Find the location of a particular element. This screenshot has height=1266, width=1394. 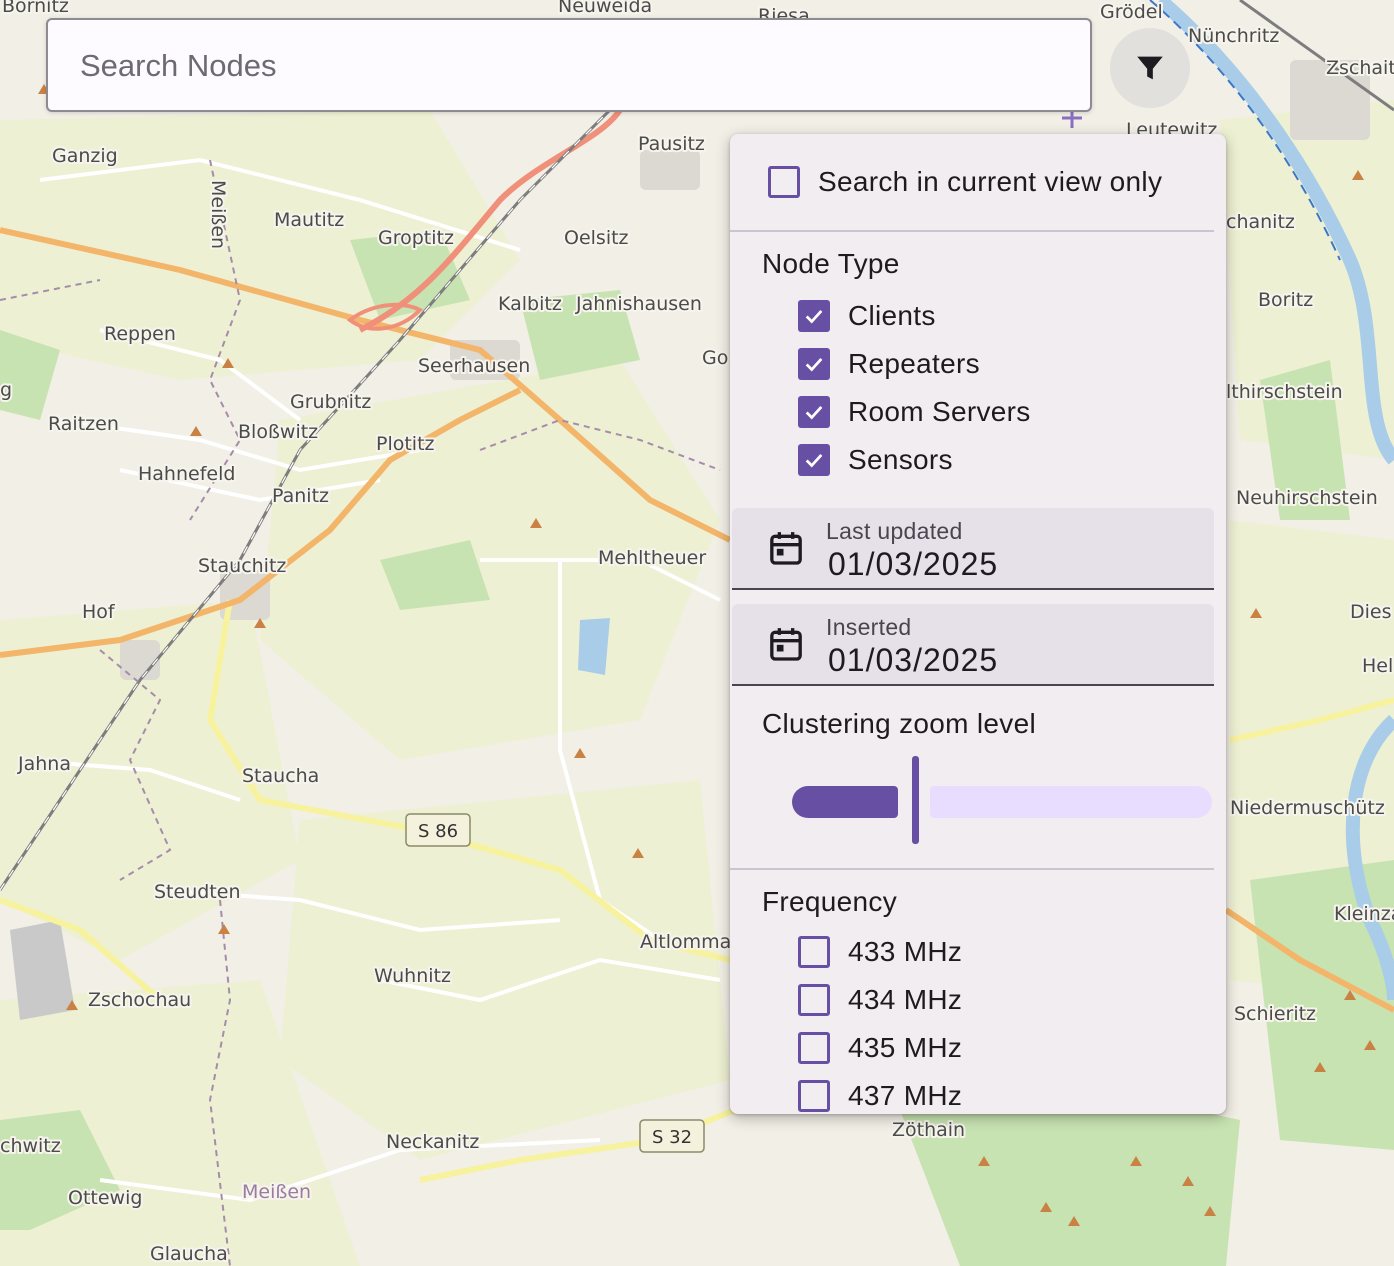

frequency-option-437: 437 MHz is located at coordinates (880, 1096).